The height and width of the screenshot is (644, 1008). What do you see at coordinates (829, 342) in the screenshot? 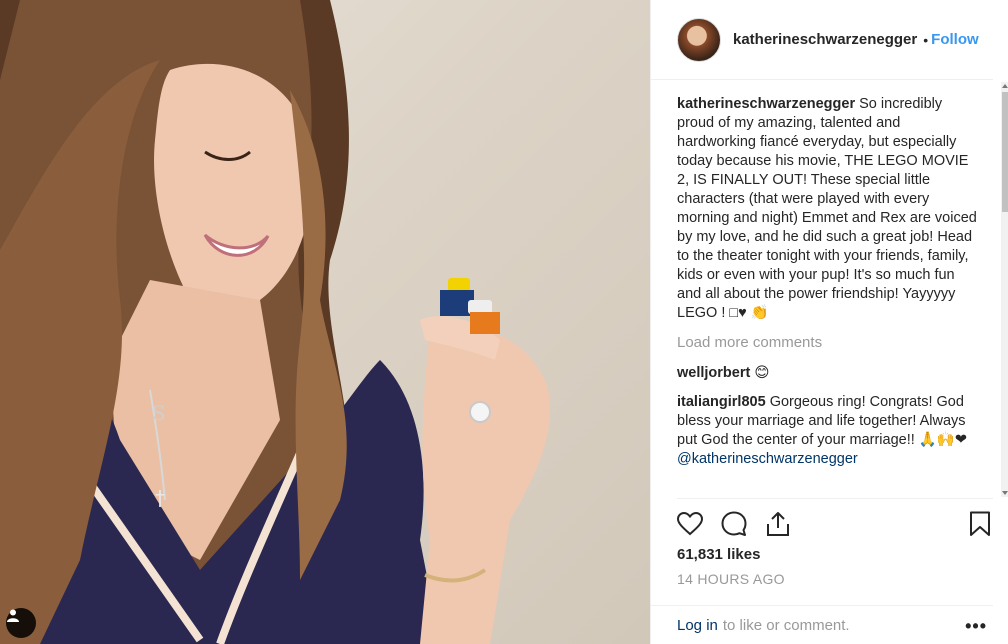
I see `load-more-comments-button: Load more comments` at bounding box center [829, 342].